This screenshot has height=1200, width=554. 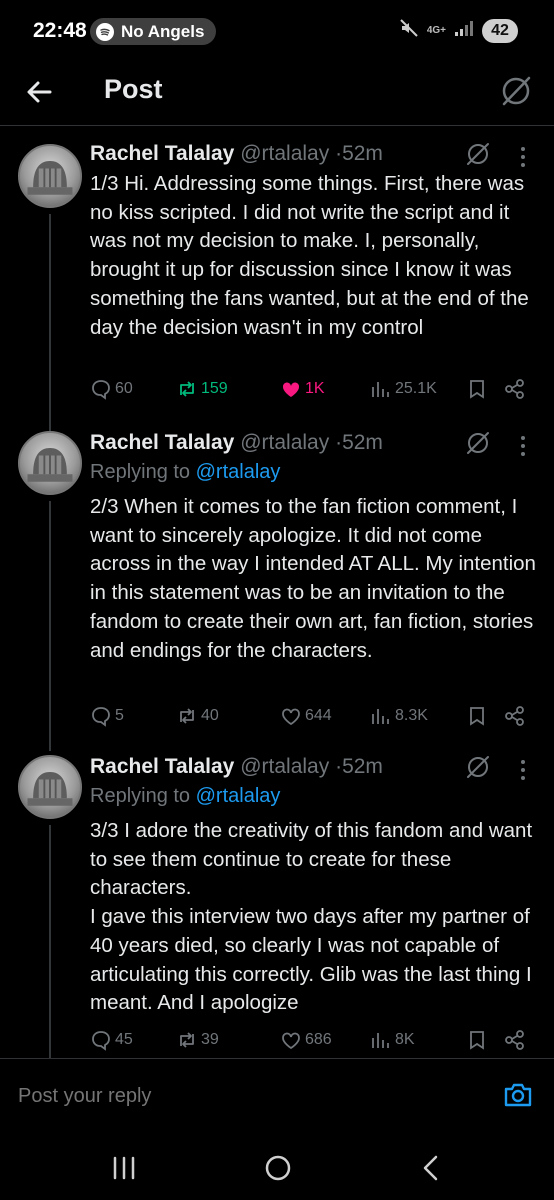 I want to click on top-app-bar: Post, so click(x=277, y=93).